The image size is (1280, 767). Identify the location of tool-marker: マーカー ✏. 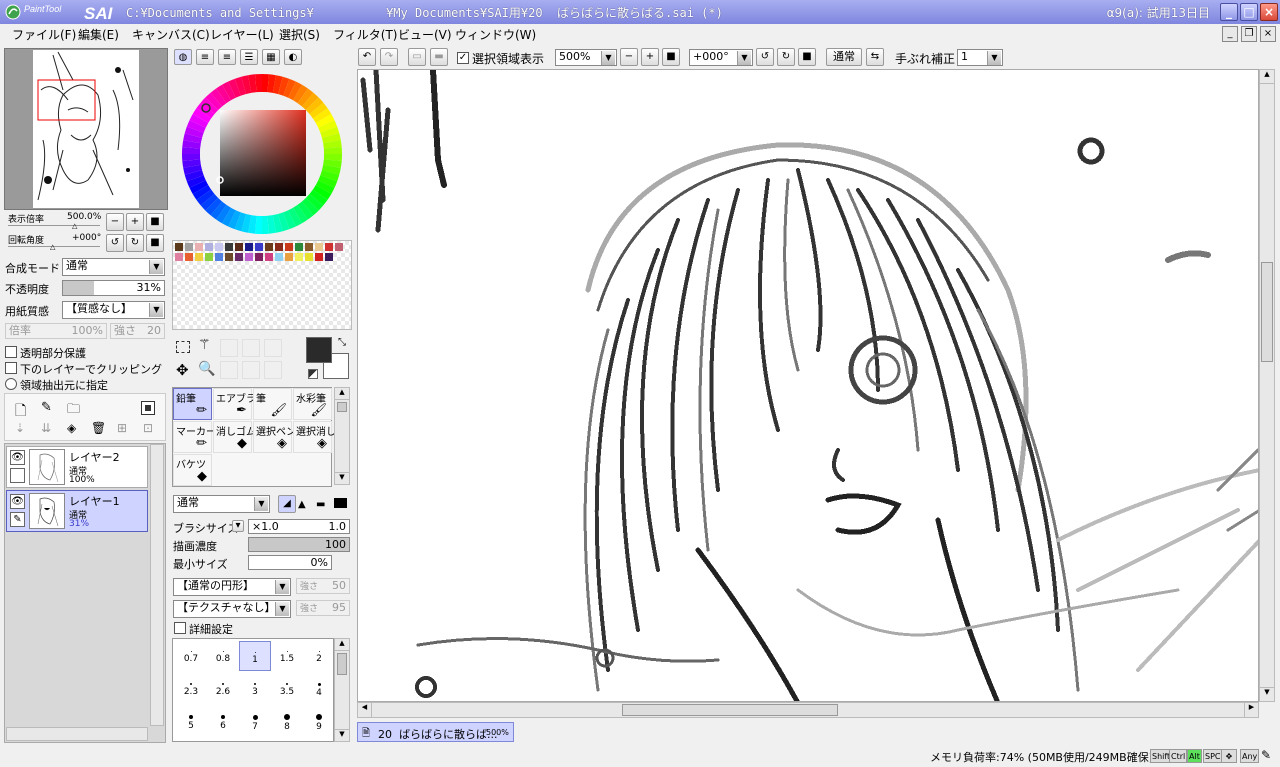
(194, 437).